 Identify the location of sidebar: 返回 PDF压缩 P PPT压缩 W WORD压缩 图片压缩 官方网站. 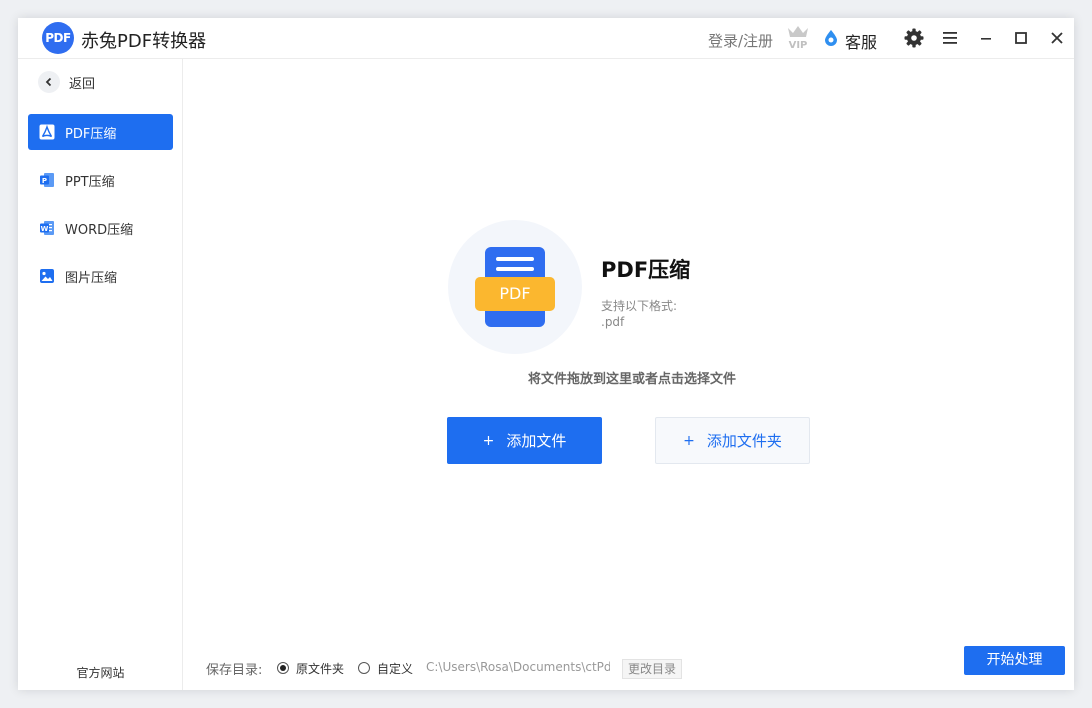
(100, 374).